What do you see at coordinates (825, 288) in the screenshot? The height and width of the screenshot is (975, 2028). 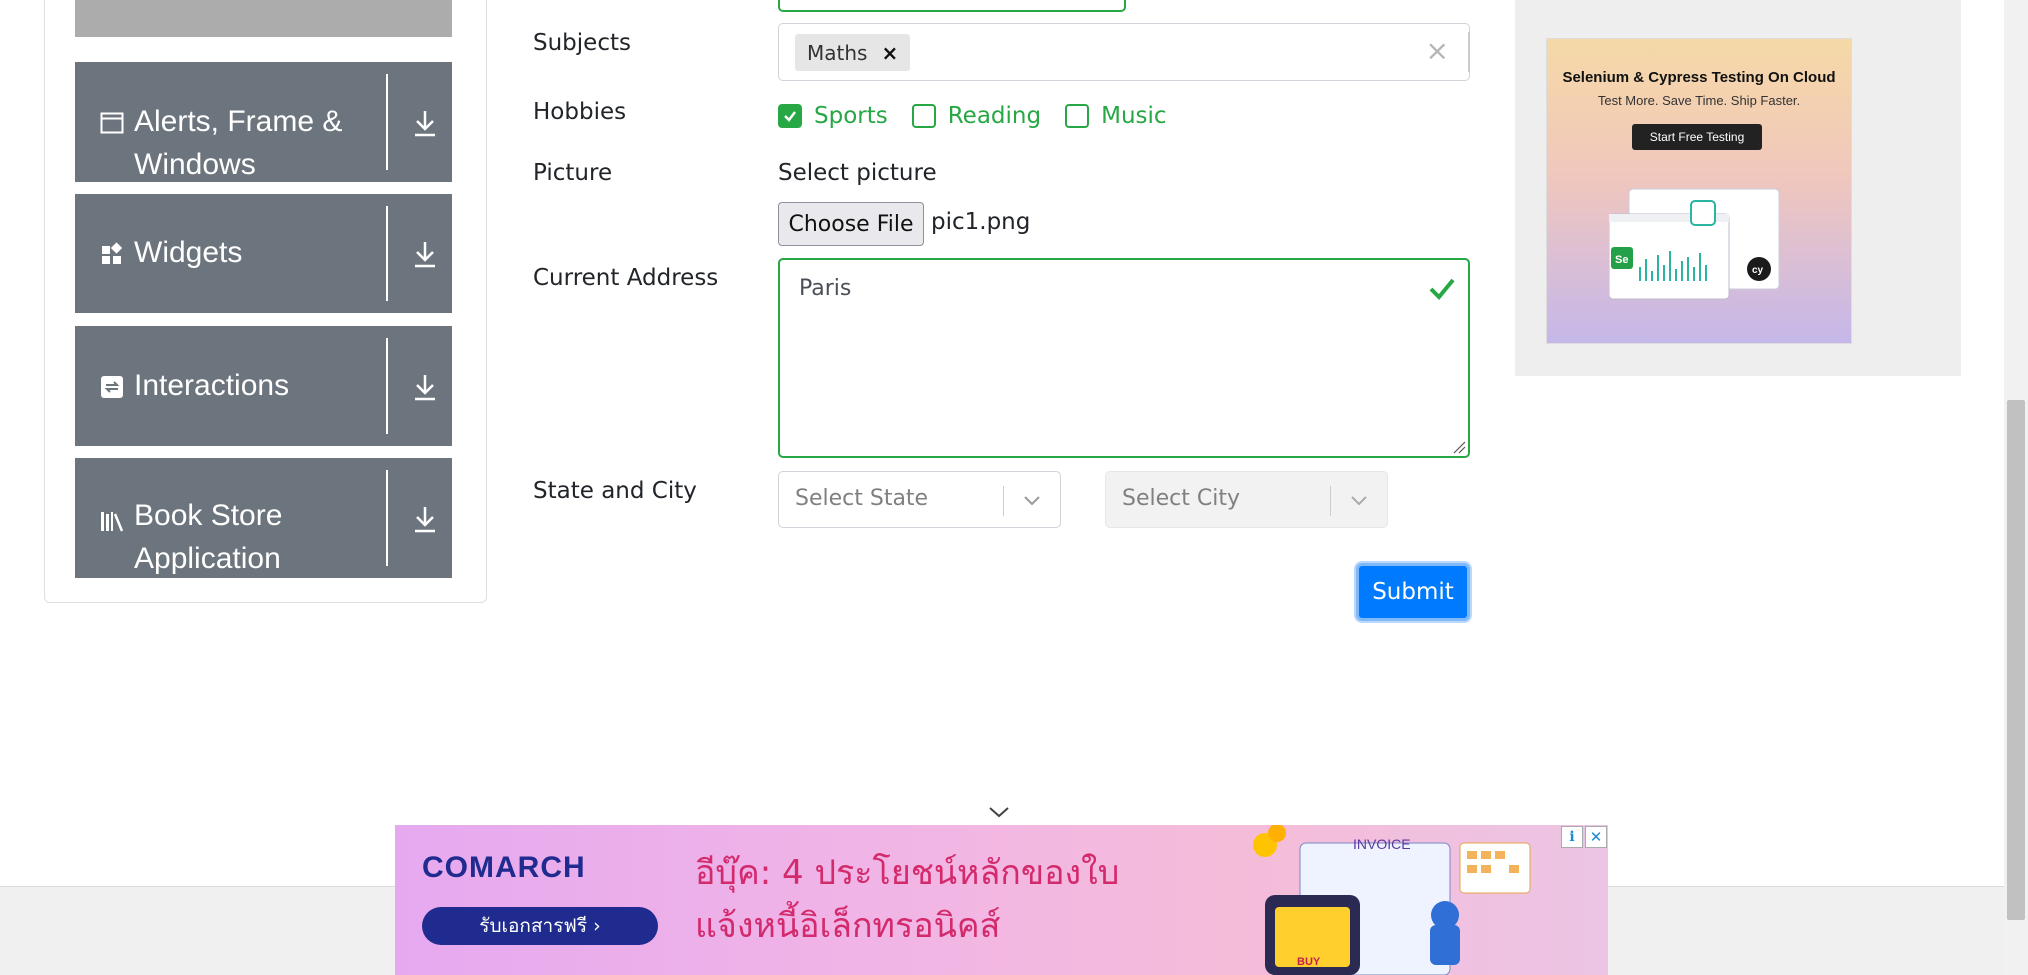 I see `address-value: Paris` at bounding box center [825, 288].